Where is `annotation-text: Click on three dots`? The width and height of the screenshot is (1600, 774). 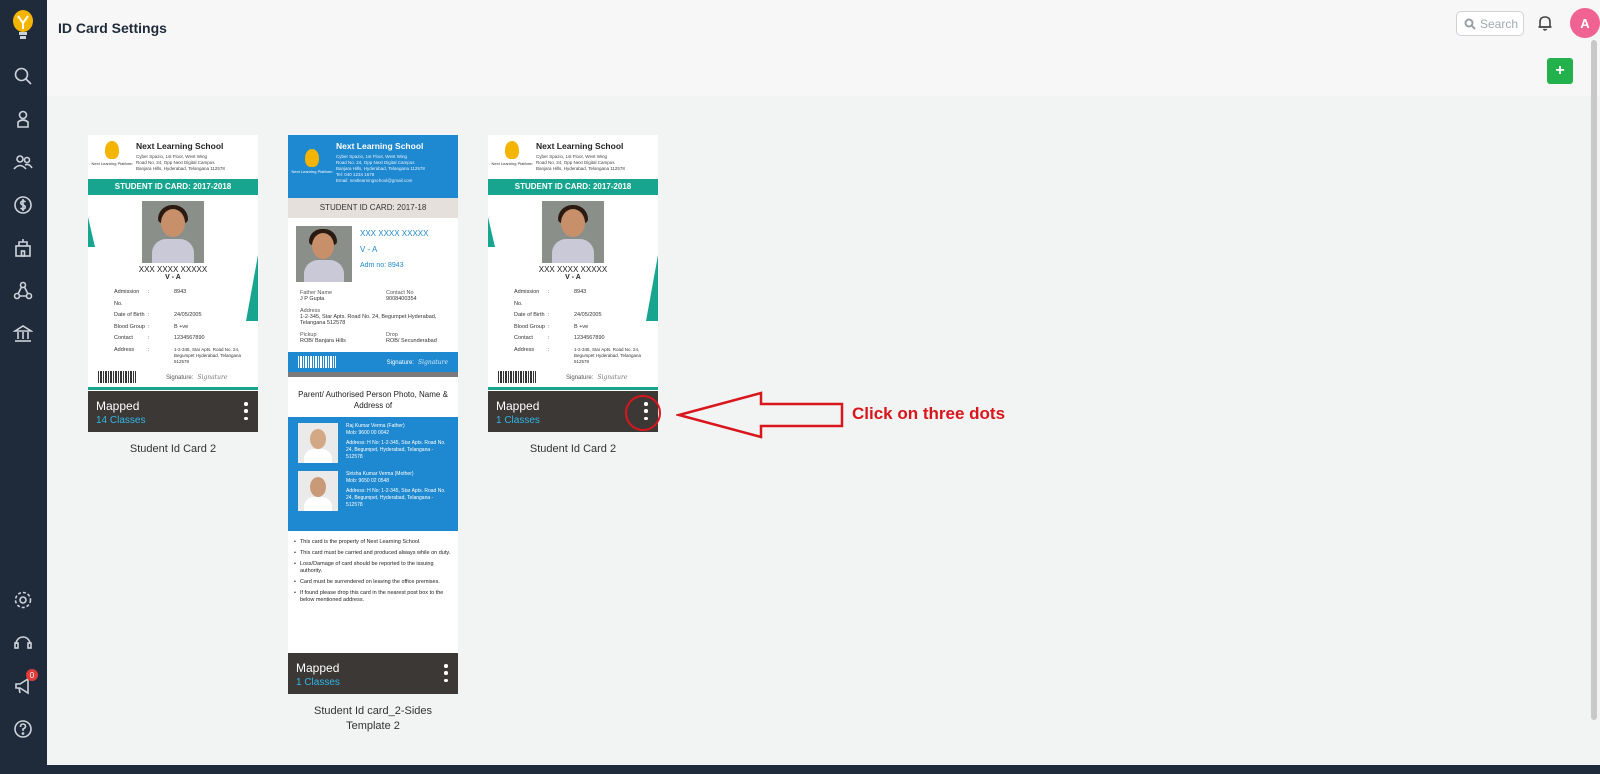
annotation-text: Click on three dots is located at coordinates (929, 413).